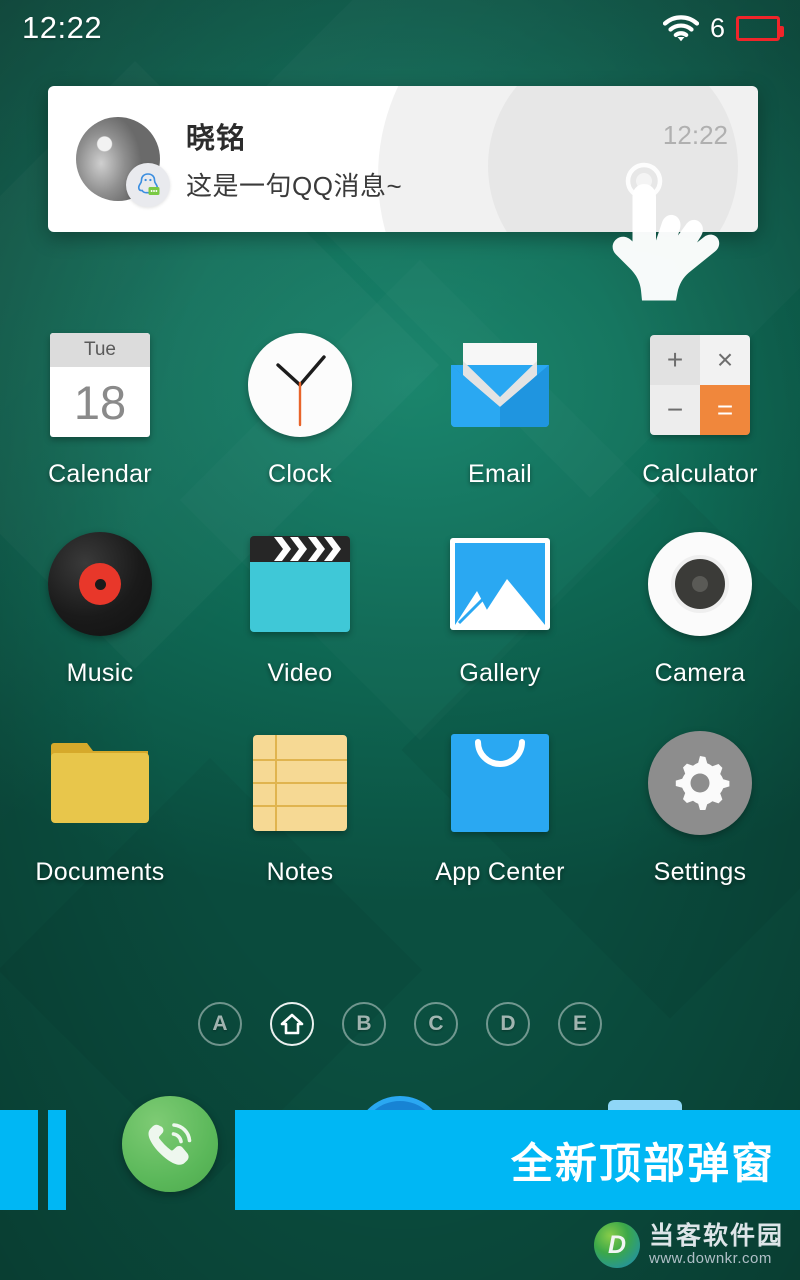  I want to click on status-signal-number: 6, so click(717, 27).